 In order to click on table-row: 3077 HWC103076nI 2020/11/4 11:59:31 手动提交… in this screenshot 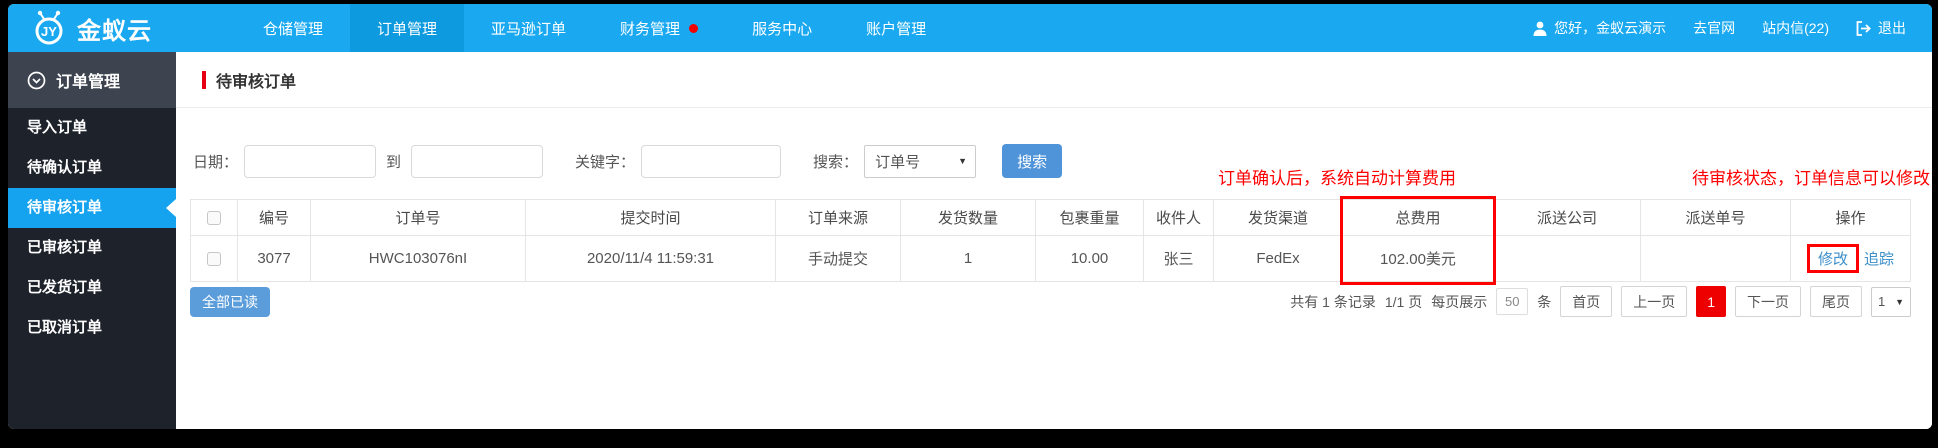, I will do `click(1050, 258)`.